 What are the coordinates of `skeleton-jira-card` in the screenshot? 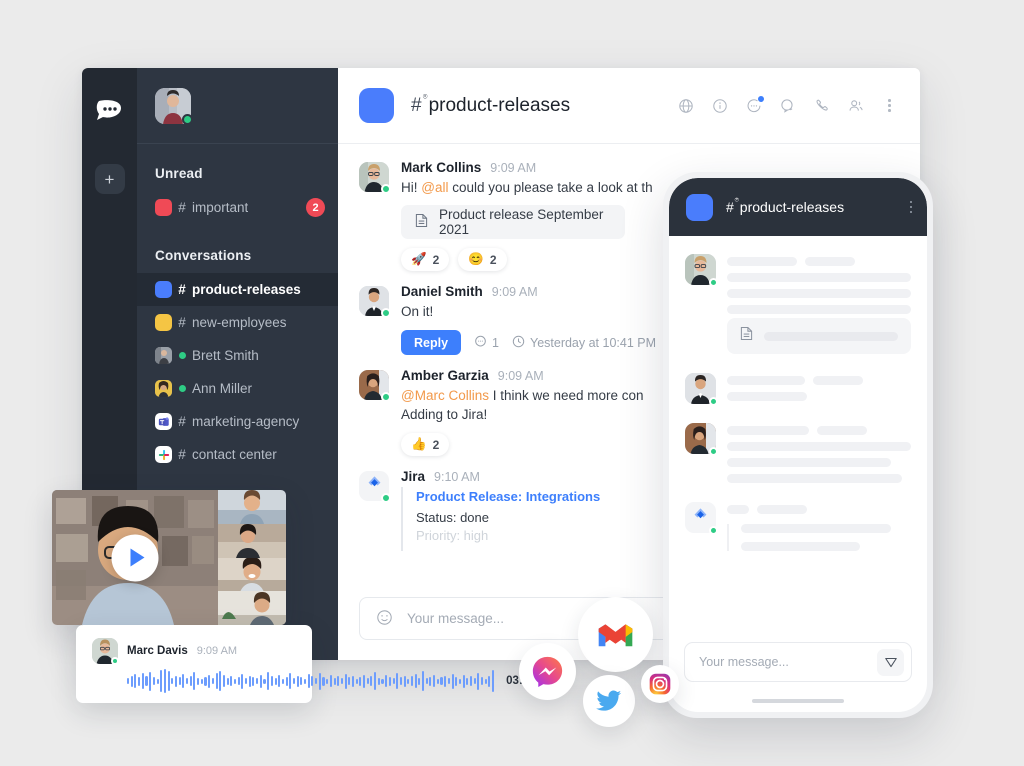 It's located at (819, 537).